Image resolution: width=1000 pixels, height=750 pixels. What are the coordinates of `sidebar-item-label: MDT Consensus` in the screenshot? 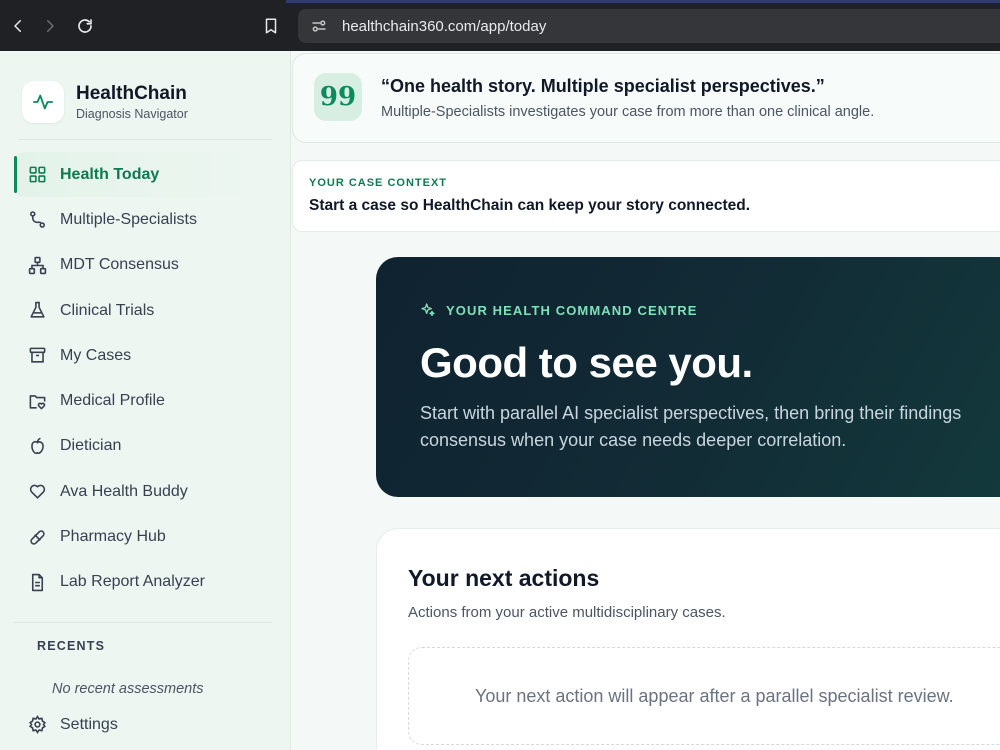 It's located at (119, 265).